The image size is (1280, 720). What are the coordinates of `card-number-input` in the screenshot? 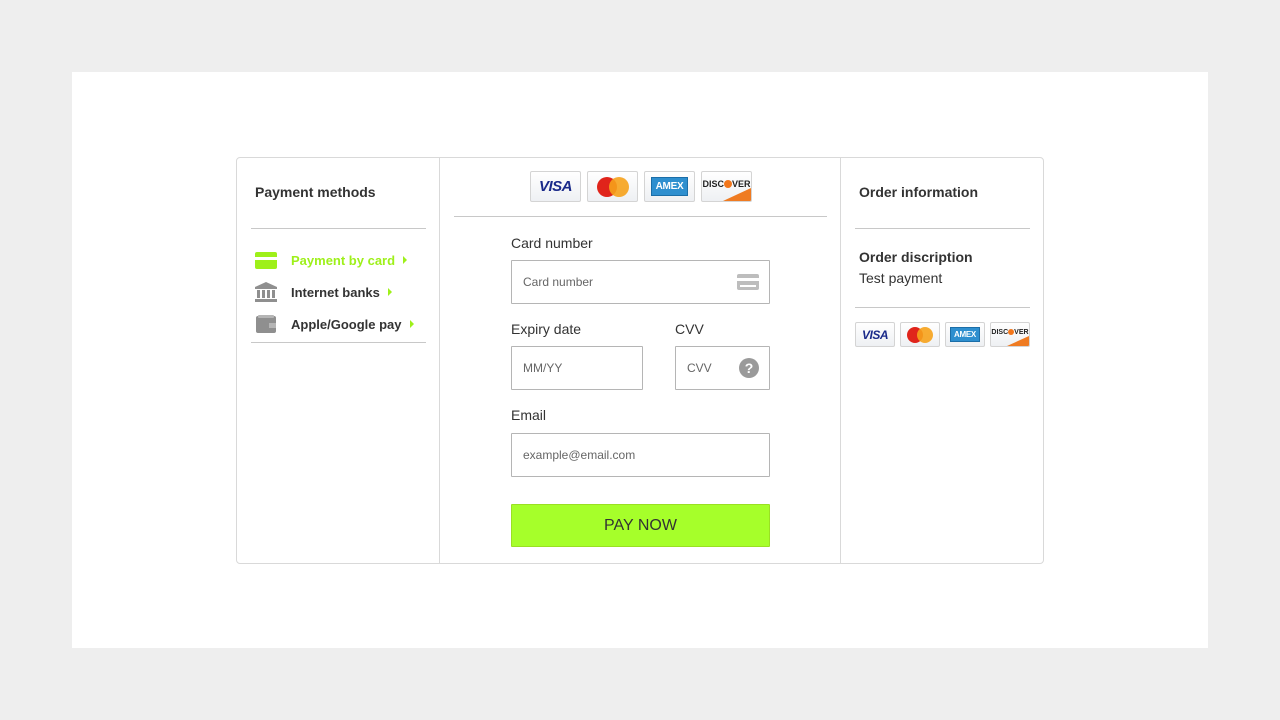 It's located at (640, 282).